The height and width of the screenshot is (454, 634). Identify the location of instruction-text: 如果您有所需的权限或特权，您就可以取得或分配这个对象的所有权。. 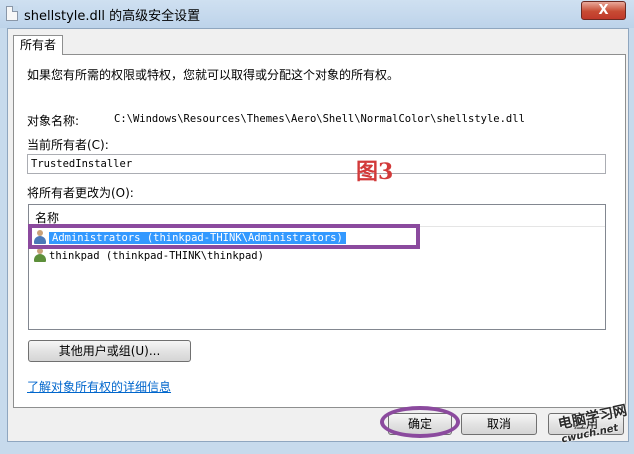
(213, 75).